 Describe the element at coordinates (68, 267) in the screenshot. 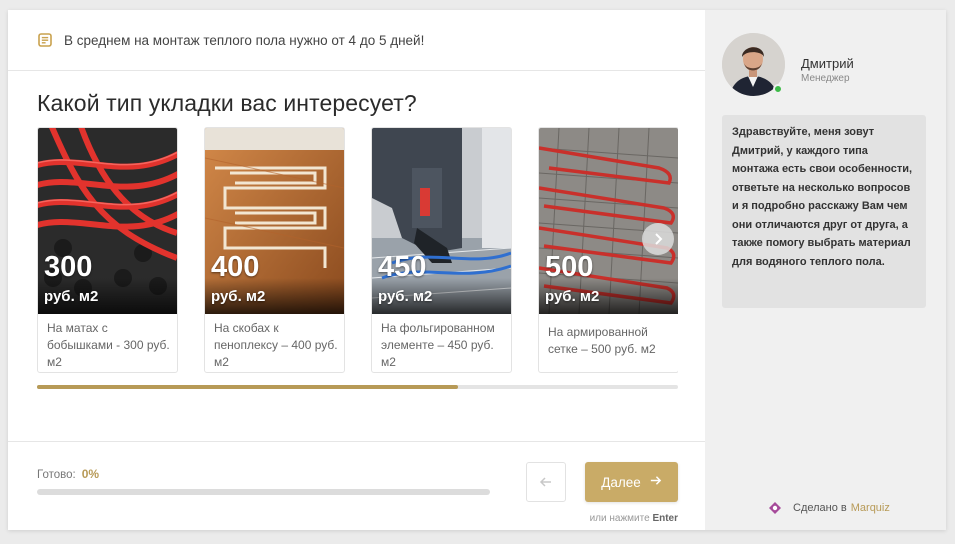

I see `card-price: 300` at that location.